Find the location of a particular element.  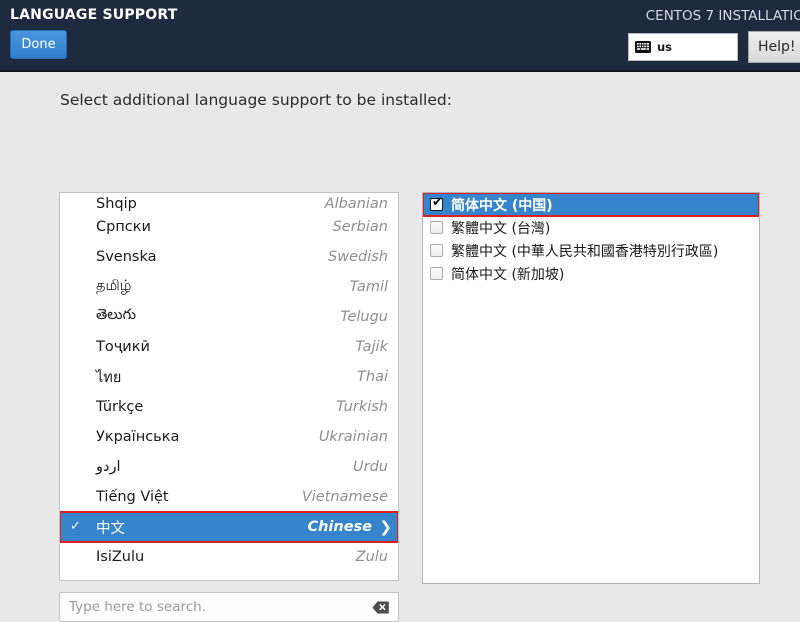

locale-row: ✔ 简体中文 (新加坡) is located at coordinates (591, 273).